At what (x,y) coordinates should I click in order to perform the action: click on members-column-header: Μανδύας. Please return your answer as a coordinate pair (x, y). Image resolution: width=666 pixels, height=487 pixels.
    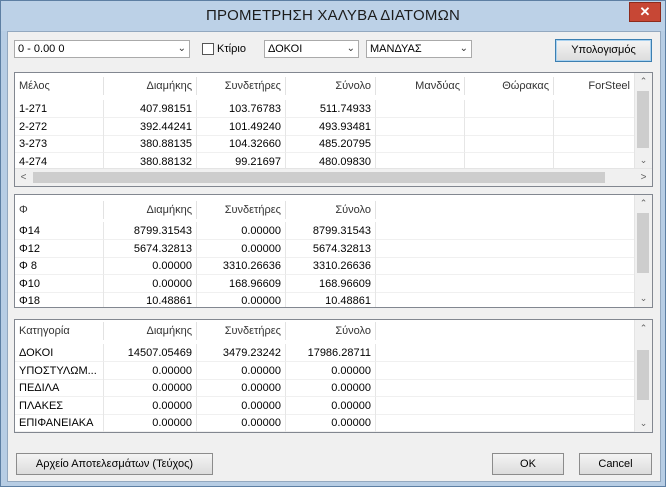
    Looking at the image, I should click on (420, 86).